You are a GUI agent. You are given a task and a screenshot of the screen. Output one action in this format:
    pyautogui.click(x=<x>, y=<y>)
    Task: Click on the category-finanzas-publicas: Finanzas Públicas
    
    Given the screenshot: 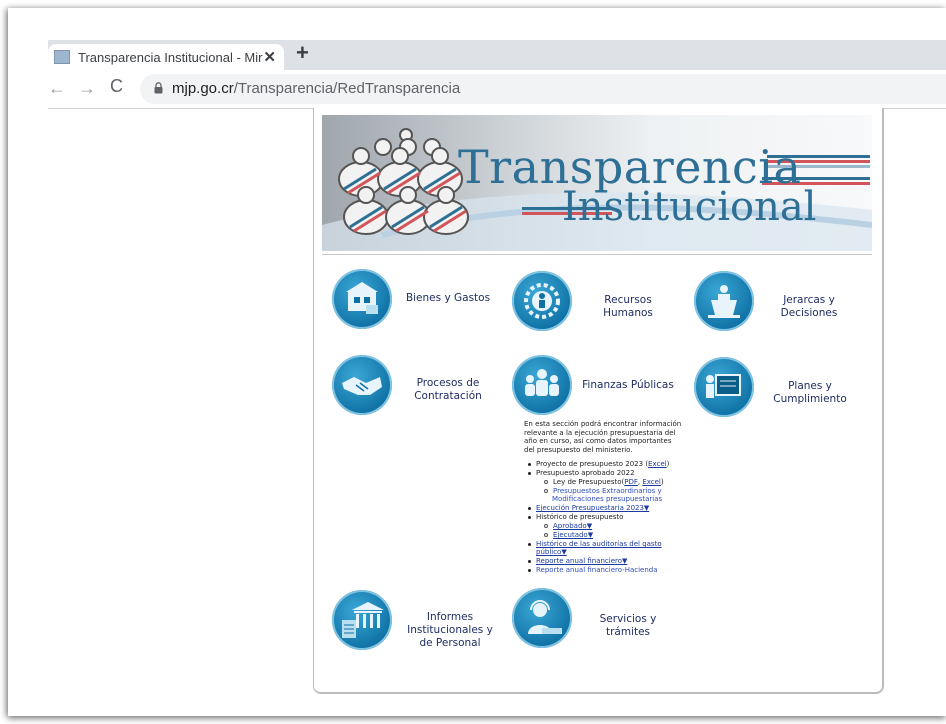 What is the action you would take?
    pyautogui.click(x=628, y=385)
    